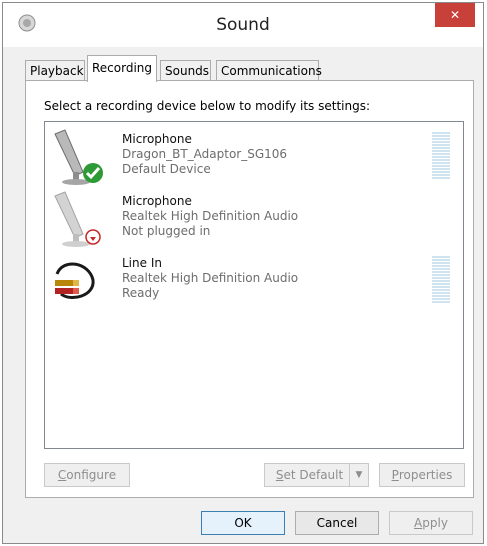 Image resolution: width=487 pixels, height=546 pixels. What do you see at coordinates (431, 523) in the screenshot?
I see `apply-button: Apply` at bounding box center [431, 523].